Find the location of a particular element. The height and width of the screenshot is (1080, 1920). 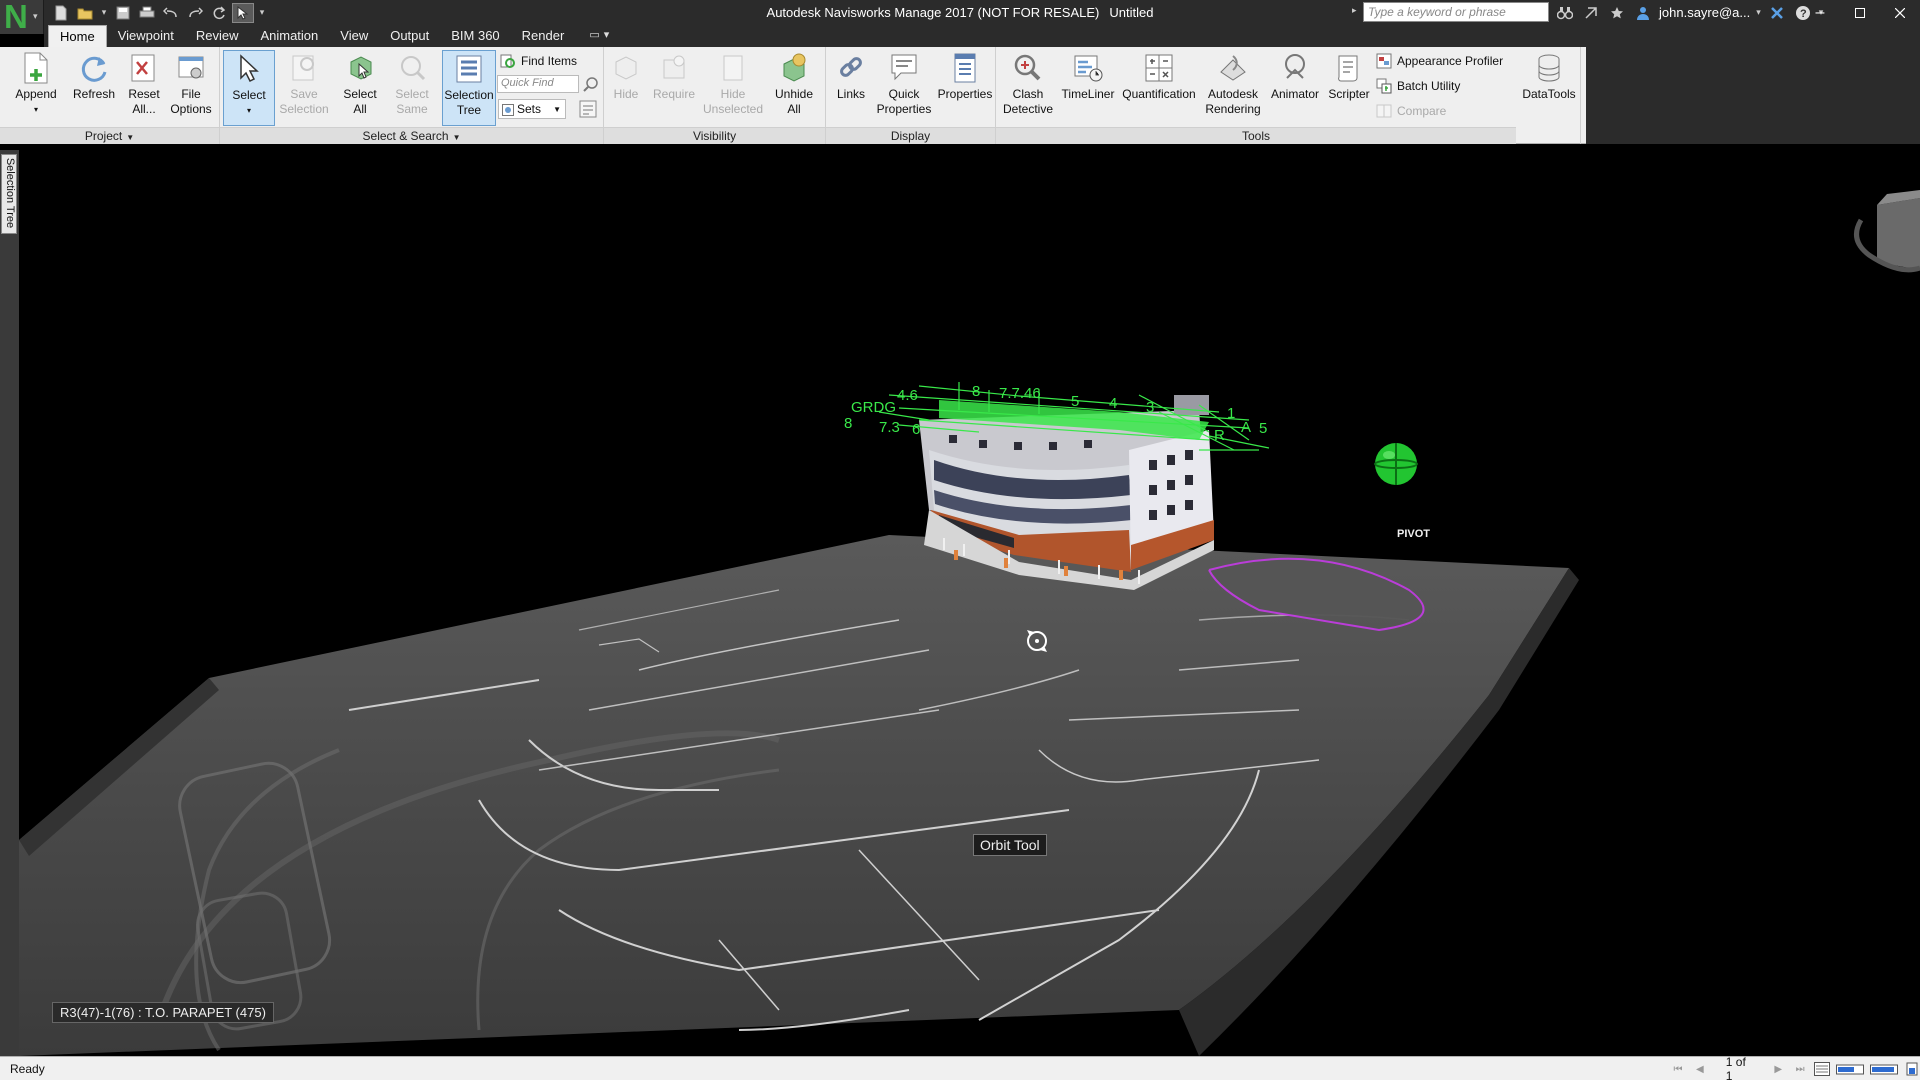

tab-bim-360: BIM 360 is located at coordinates (475, 36).